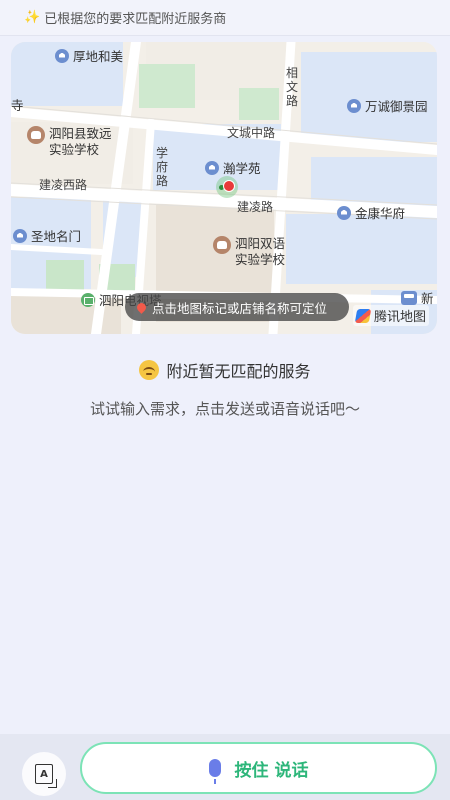  What do you see at coordinates (242, 168) in the screenshot?
I see `poi-label: 瀚学苑` at bounding box center [242, 168].